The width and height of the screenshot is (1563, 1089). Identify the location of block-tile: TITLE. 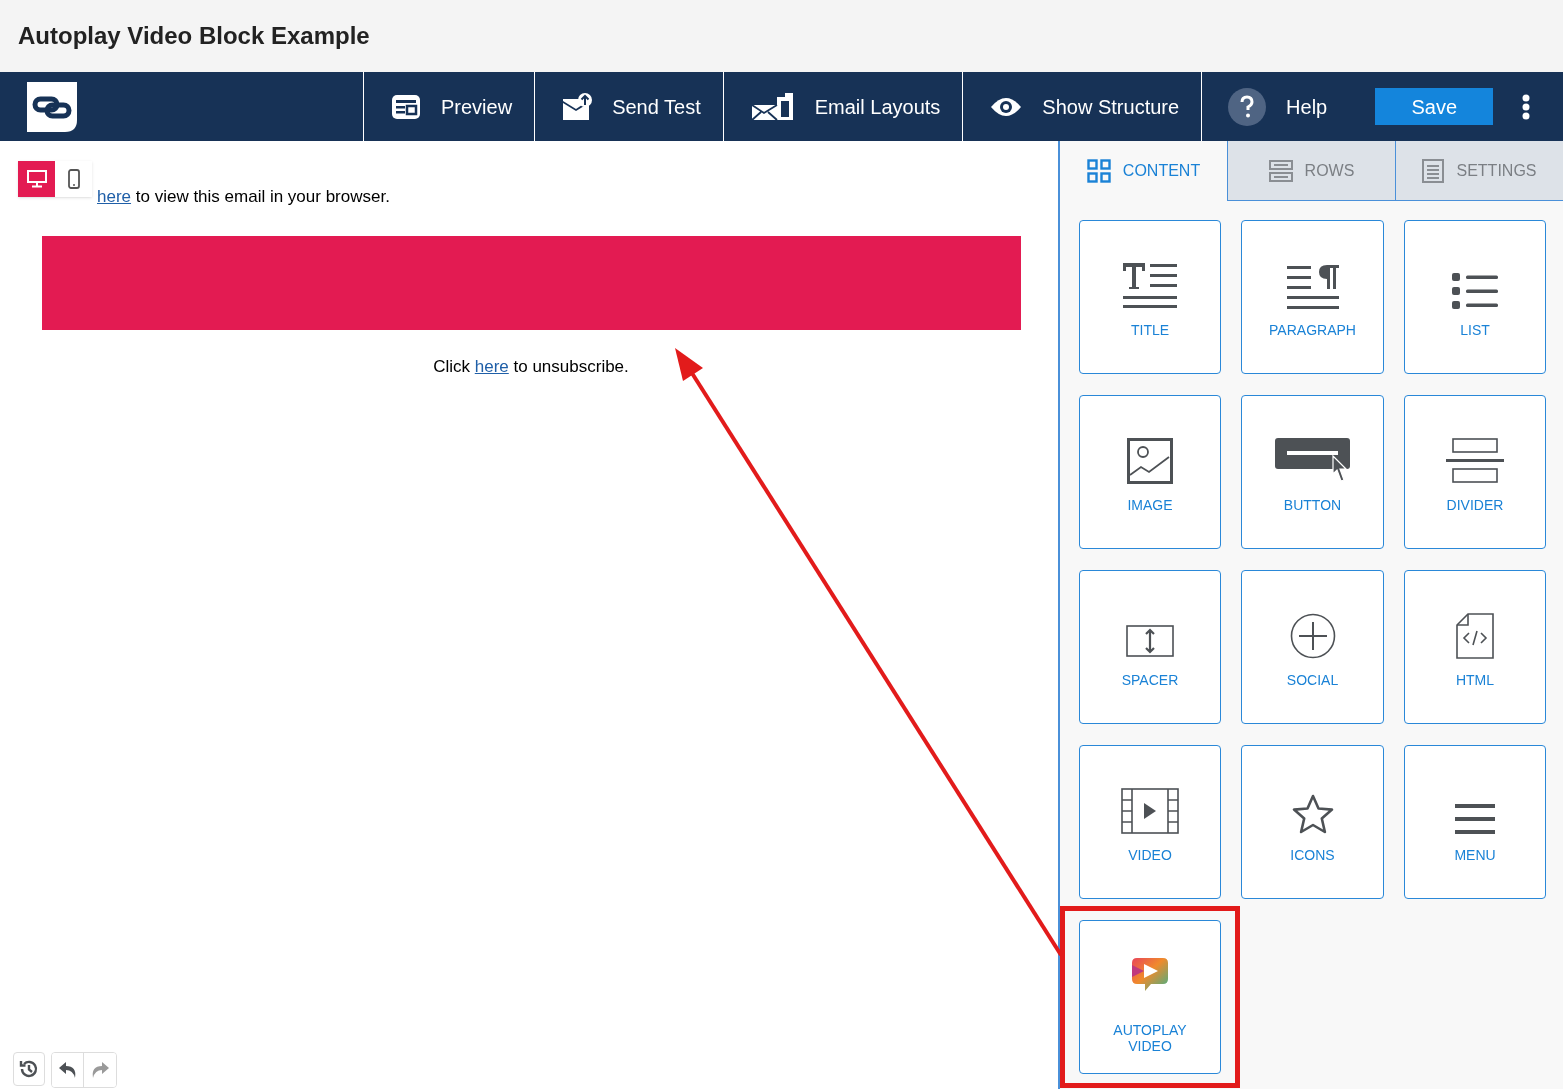
(1150, 297).